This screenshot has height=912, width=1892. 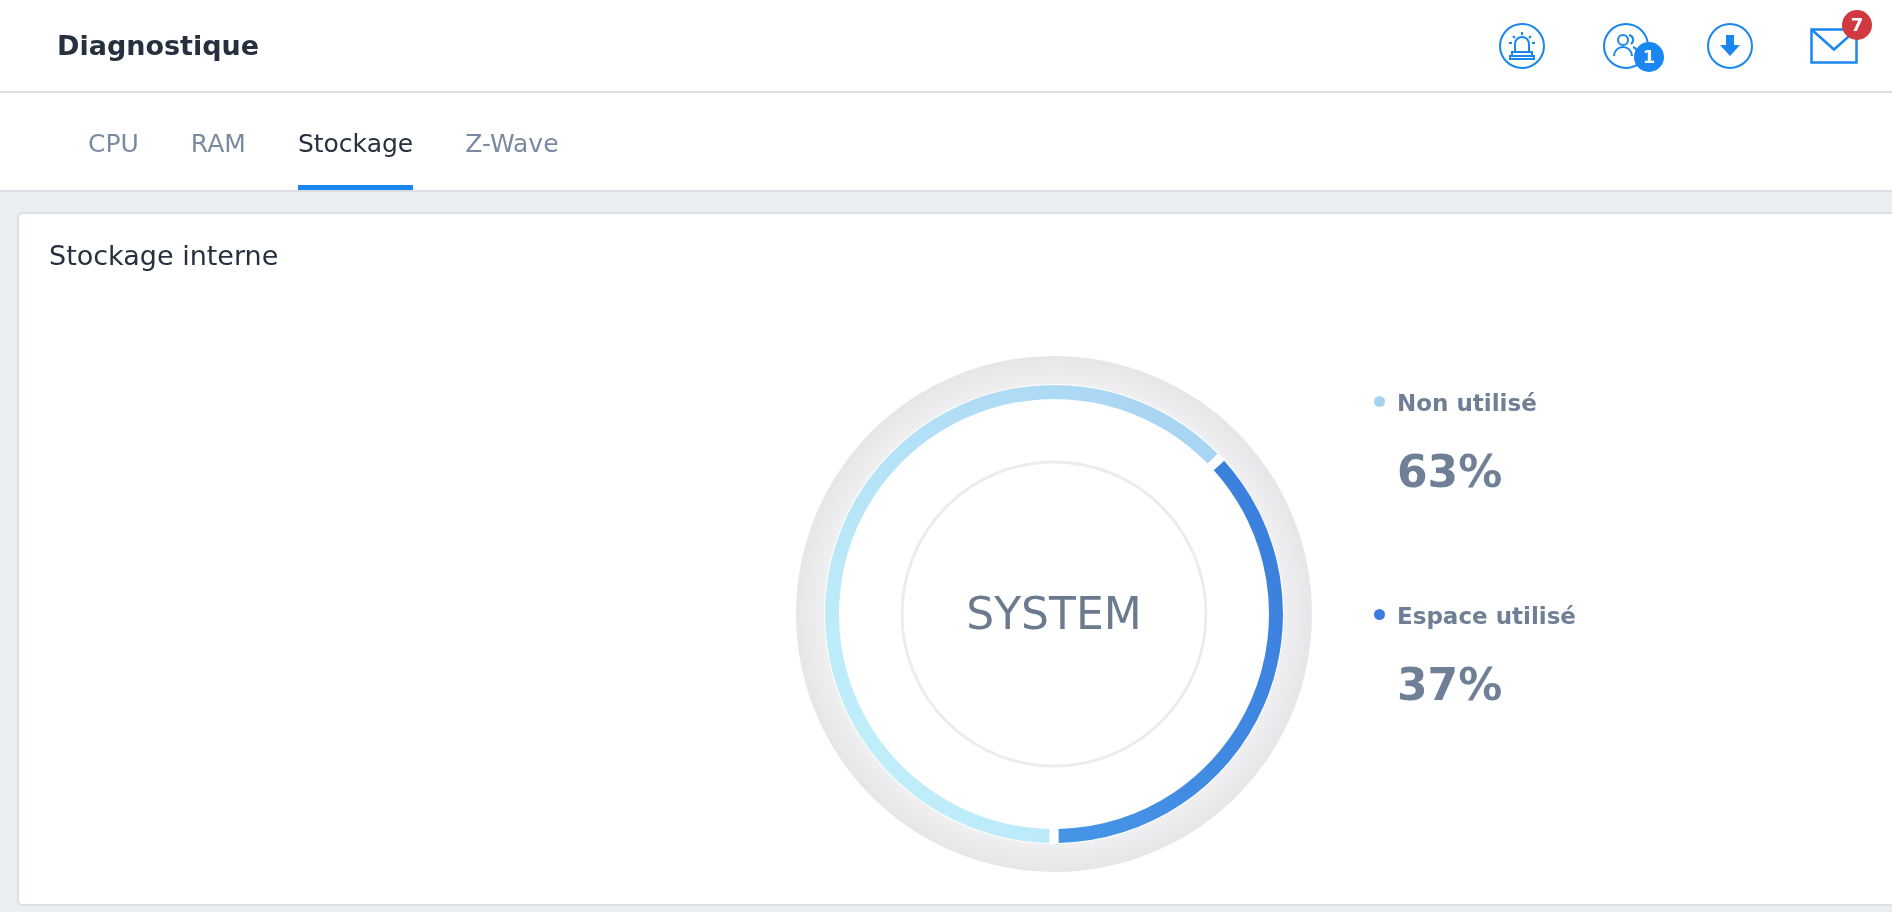 What do you see at coordinates (355, 159) in the screenshot?
I see `tab: Stockage` at bounding box center [355, 159].